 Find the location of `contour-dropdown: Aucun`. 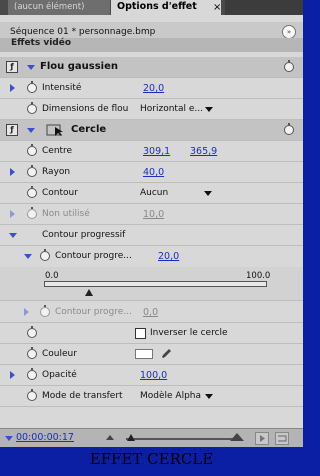

contour-dropdown: Aucun is located at coordinates (154, 193).